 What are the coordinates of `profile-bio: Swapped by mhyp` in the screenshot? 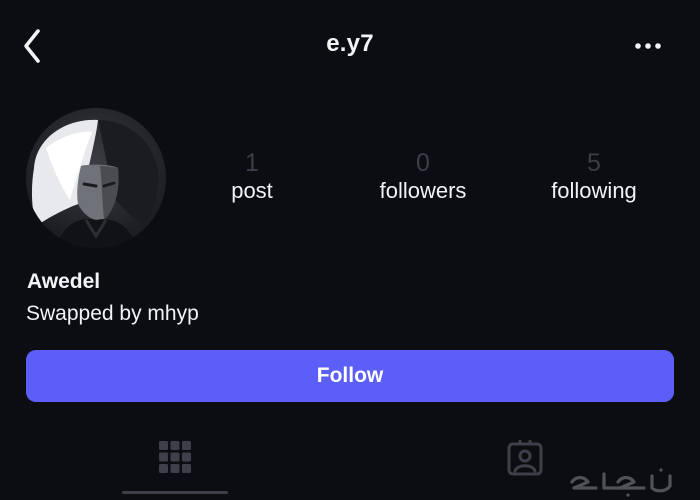 It's located at (112, 313).